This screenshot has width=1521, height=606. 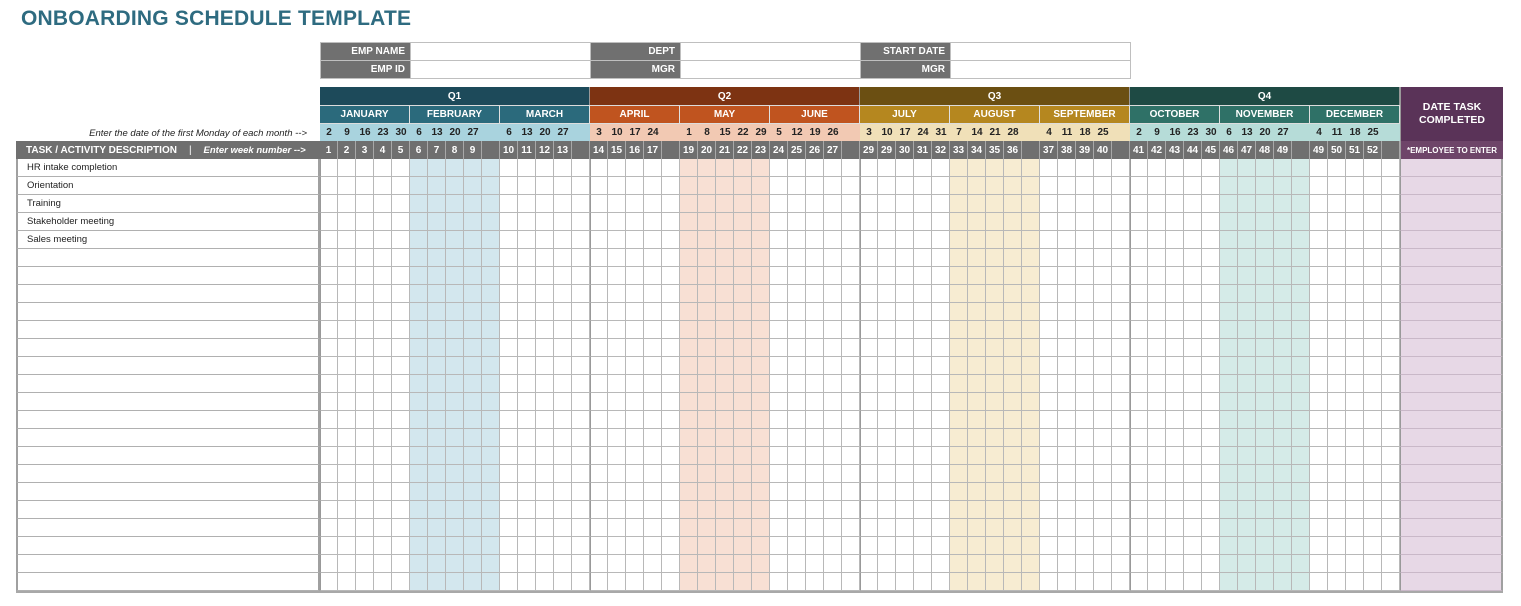 I want to click on week-number: 11, so click(x=527, y=150).